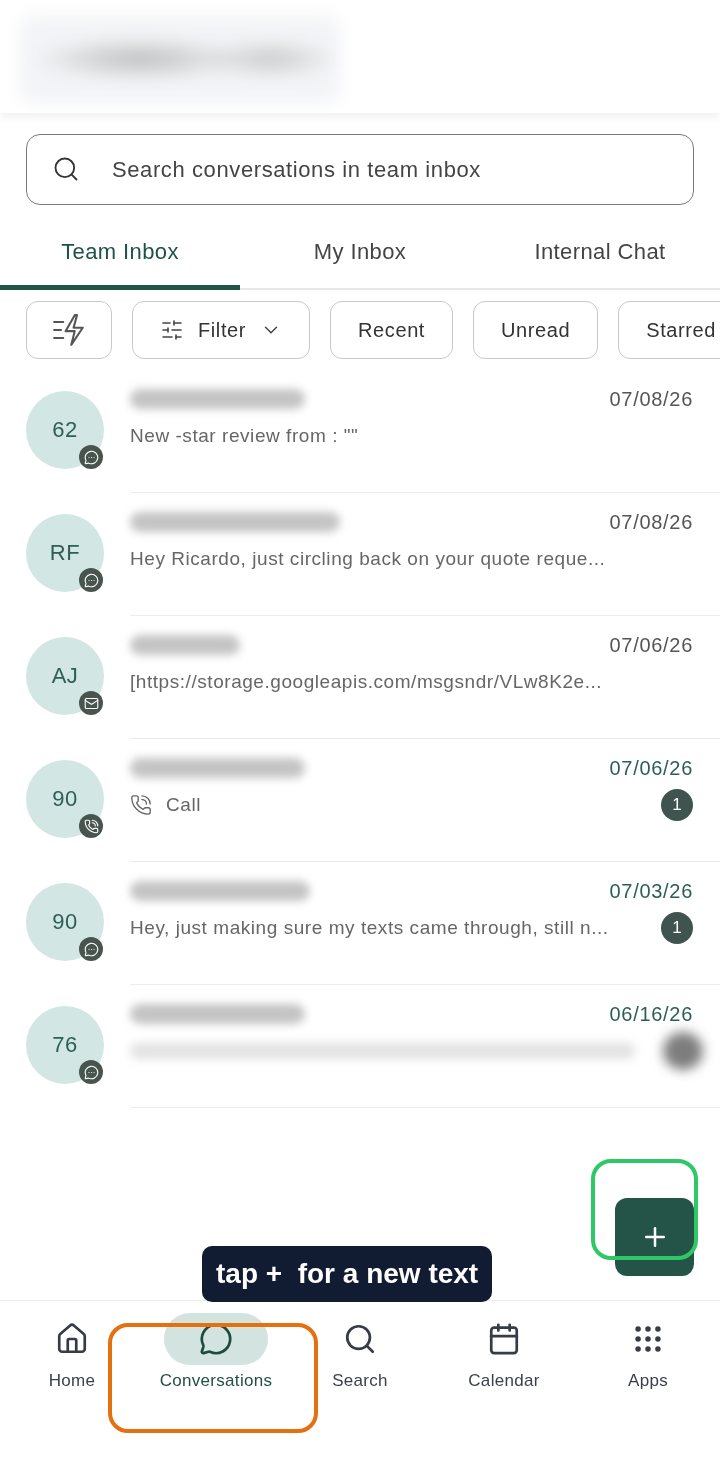 The width and height of the screenshot is (720, 1463). Describe the element at coordinates (65, 676) in the screenshot. I see `avatar: AJ` at that location.